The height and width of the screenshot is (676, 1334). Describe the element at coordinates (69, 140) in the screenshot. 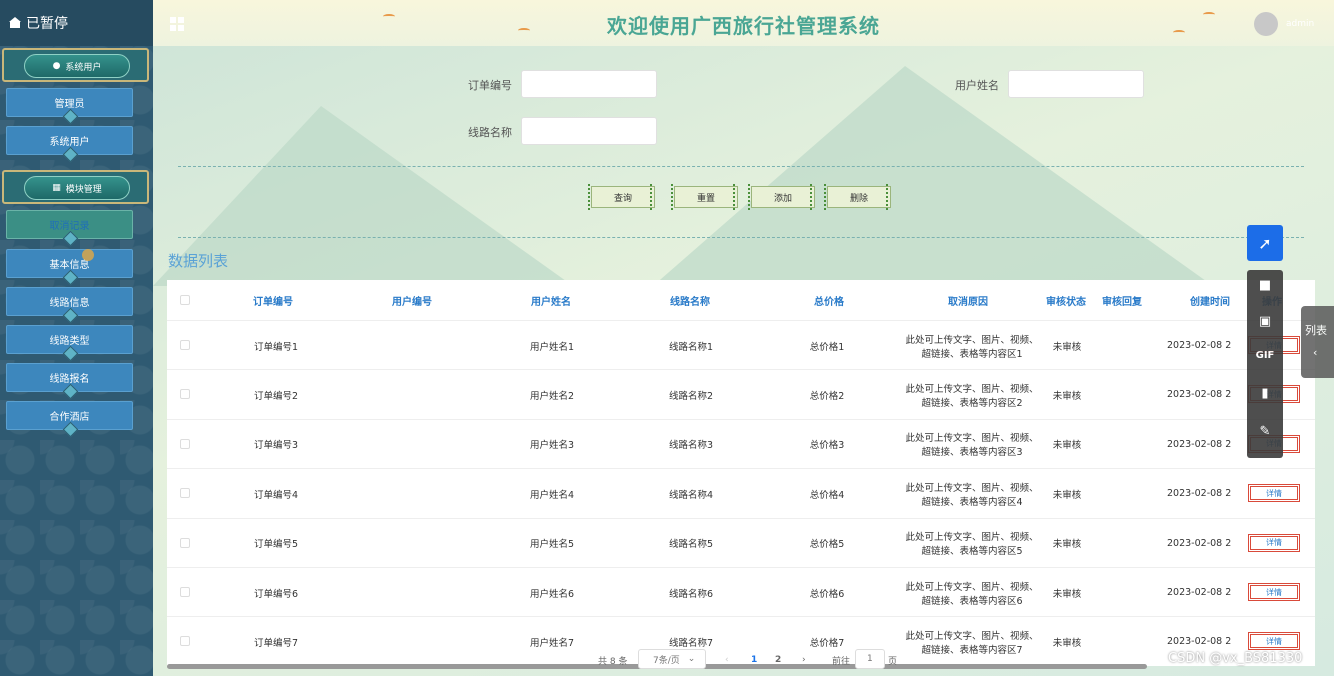

I see `menu-item-system-user: 系统用户` at that location.